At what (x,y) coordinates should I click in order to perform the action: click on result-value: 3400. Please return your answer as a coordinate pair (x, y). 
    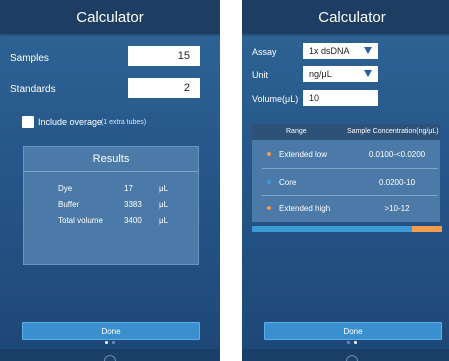
    Looking at the image, I should click on (133, 220).